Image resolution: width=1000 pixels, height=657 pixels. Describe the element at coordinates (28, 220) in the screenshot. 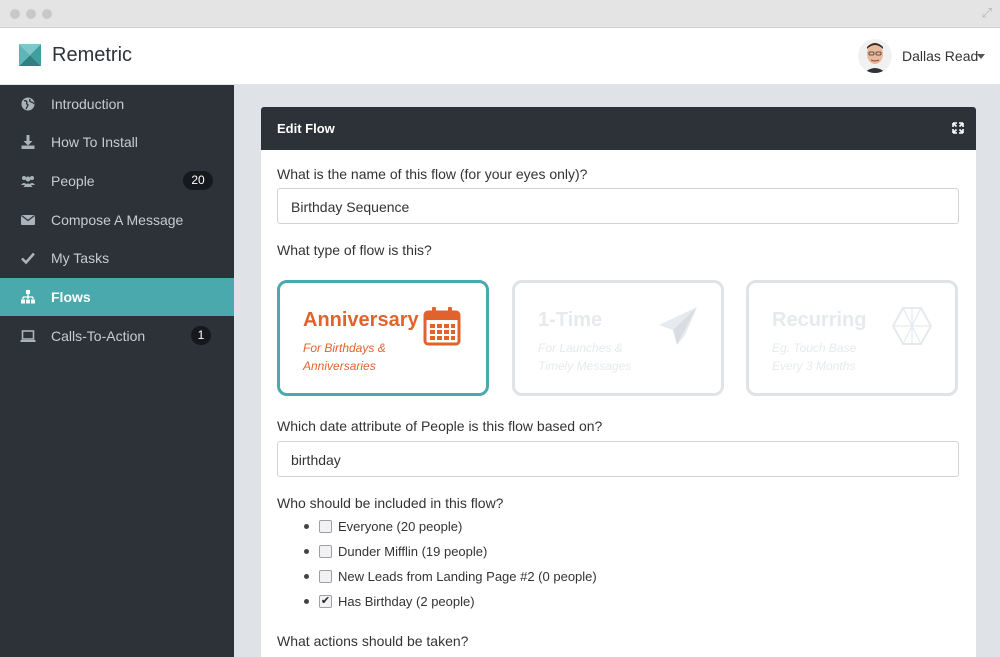

I see `envelope-icon` at that location.